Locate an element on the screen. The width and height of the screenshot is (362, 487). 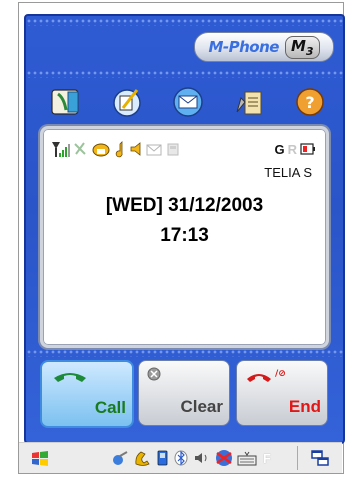
end-button: /⊘ End is located at coordinates (282, 393).